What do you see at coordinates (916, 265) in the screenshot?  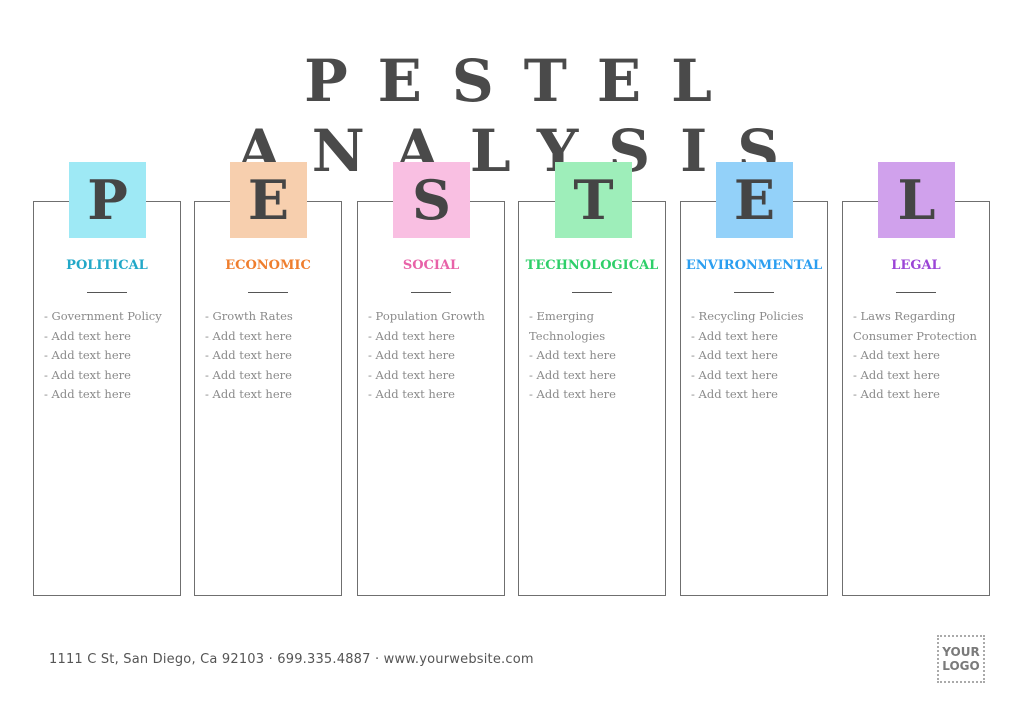 I see `card-title: LEGAL` at bounding box center [916, 265].